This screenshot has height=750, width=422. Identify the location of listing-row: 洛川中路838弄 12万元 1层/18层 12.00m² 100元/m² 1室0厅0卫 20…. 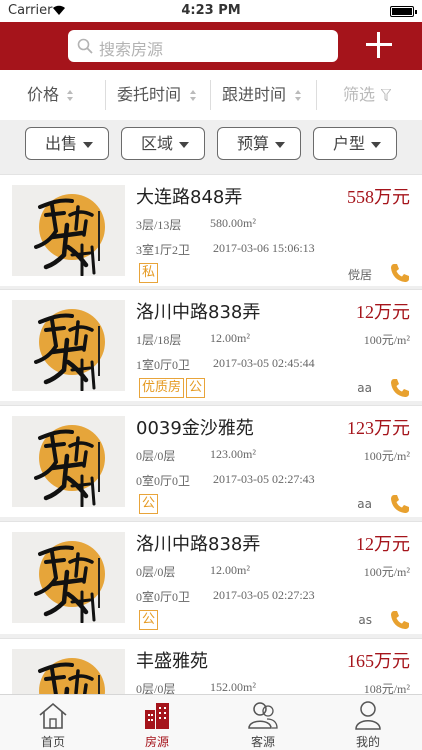
(211, 345).